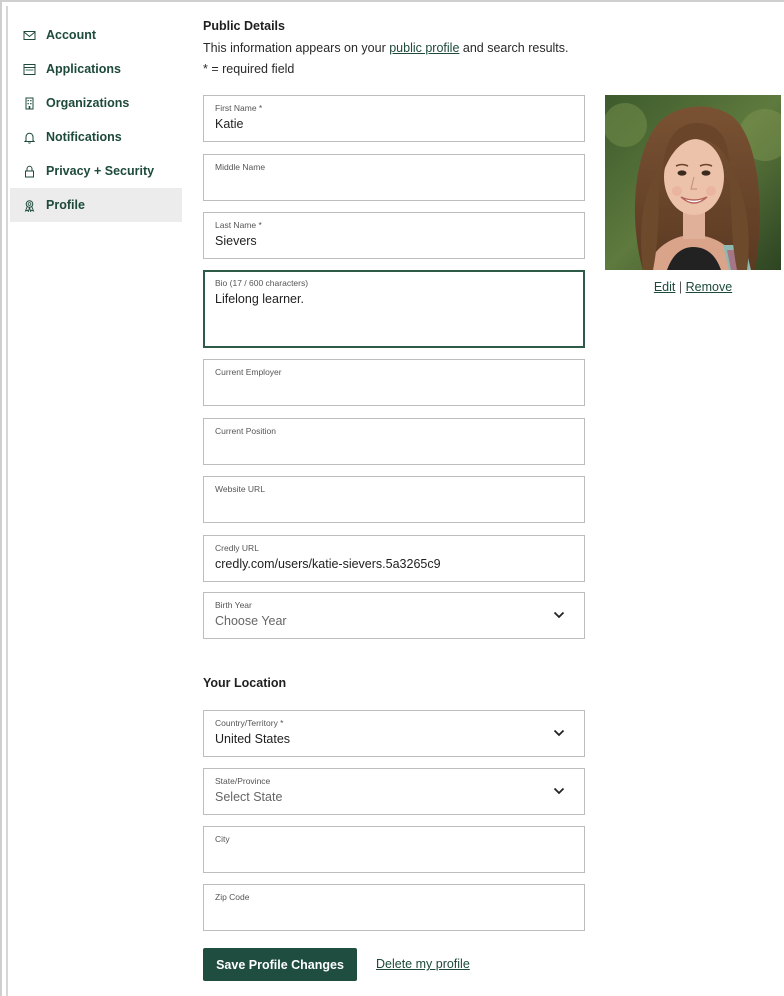 This screenshot has height=996, width=784. Describe the element at coordinates (88, 103) in the screenshot. I see `sidebar-item-label: Organizations` at that location.